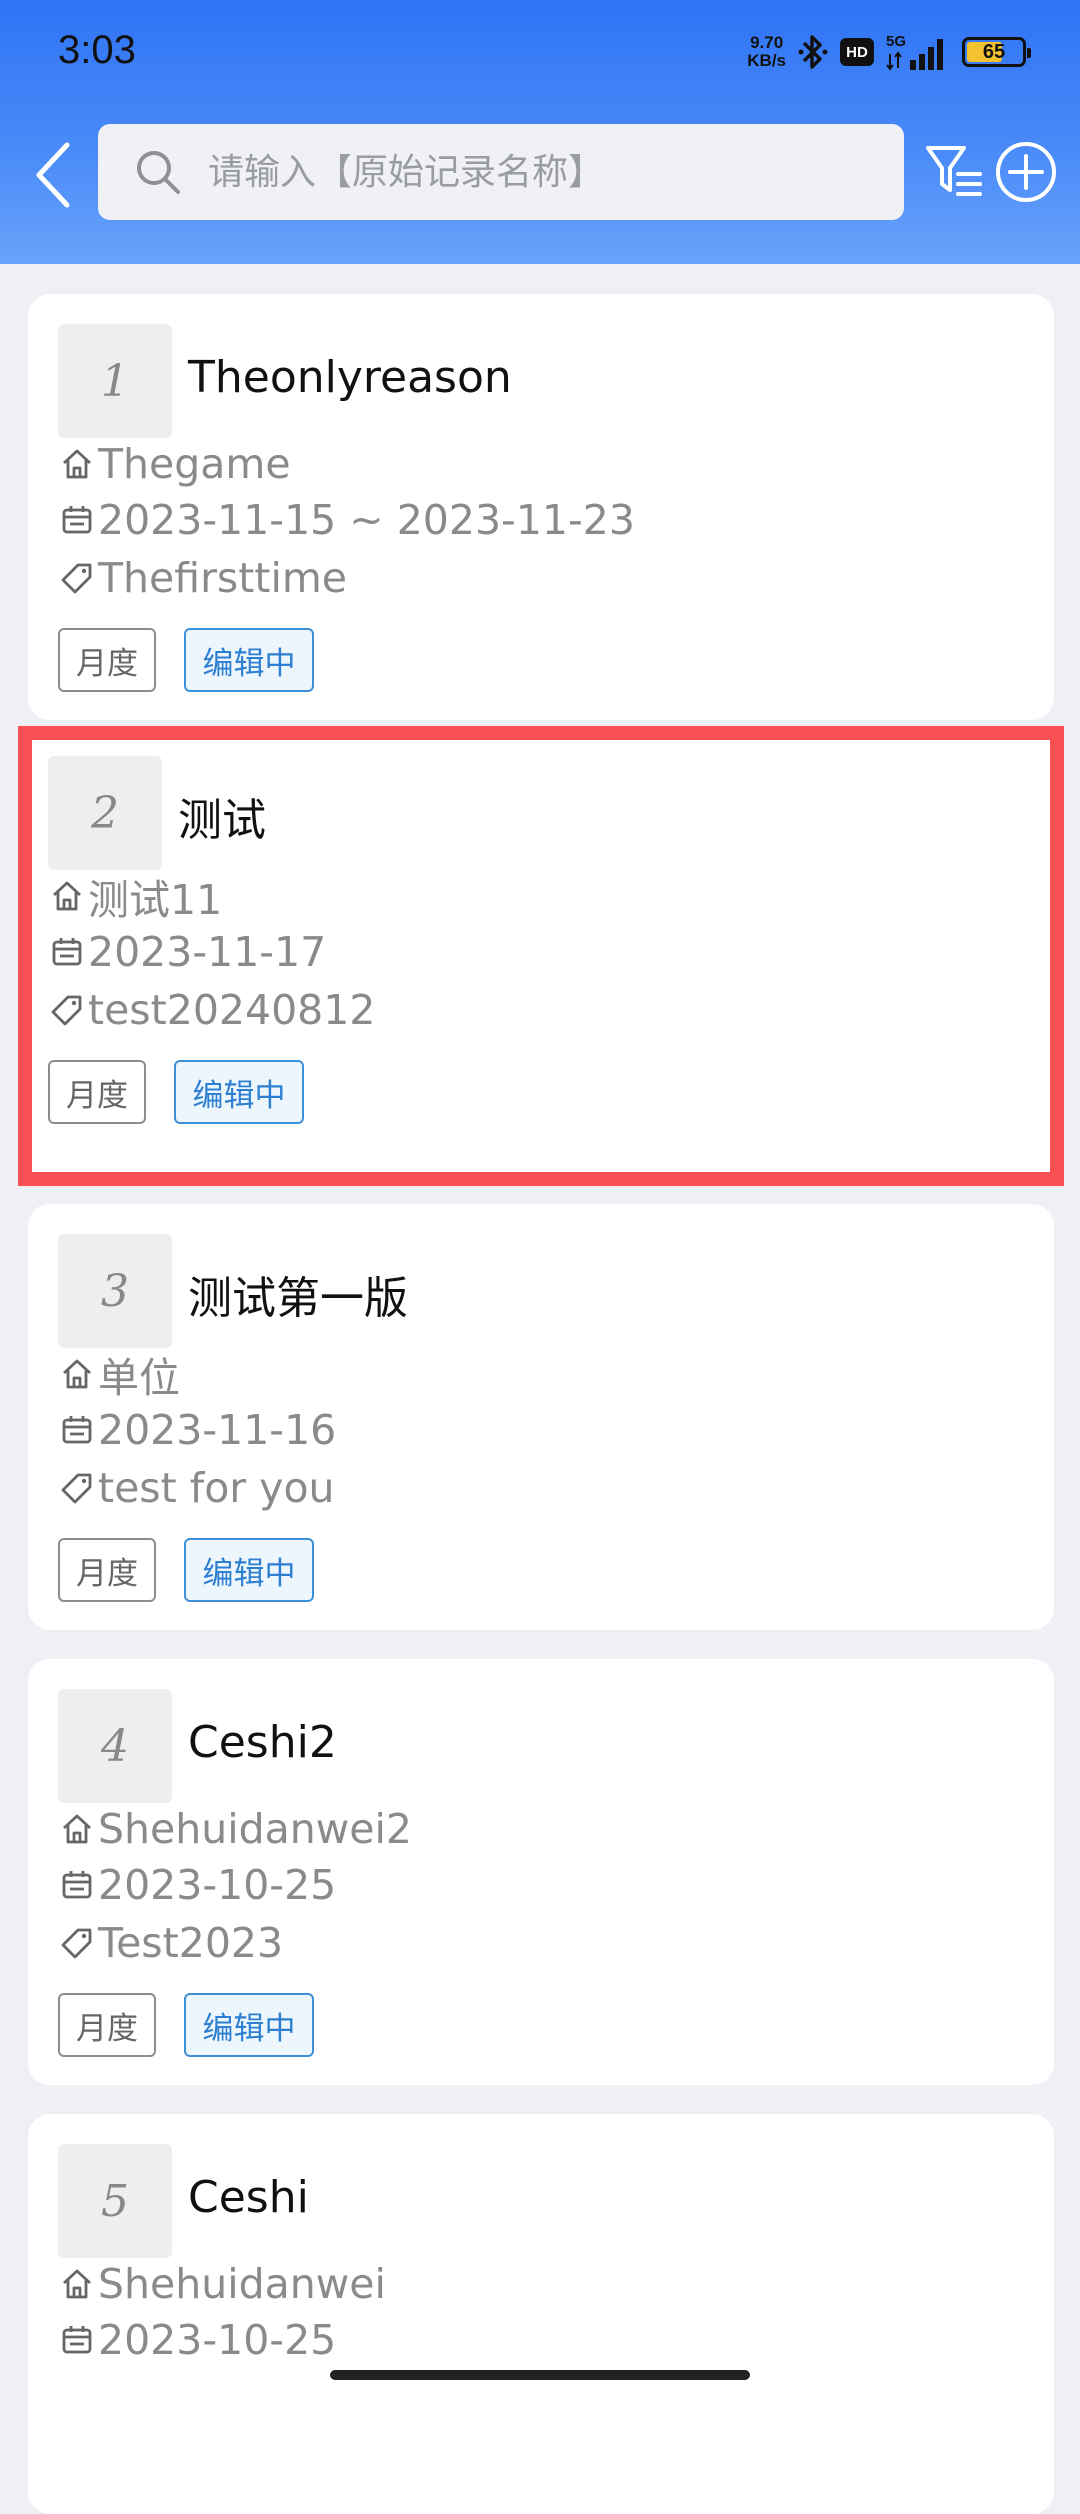 The image size is (1080, 2514). I want to click on status-time: 3:03, so click(97, 50).